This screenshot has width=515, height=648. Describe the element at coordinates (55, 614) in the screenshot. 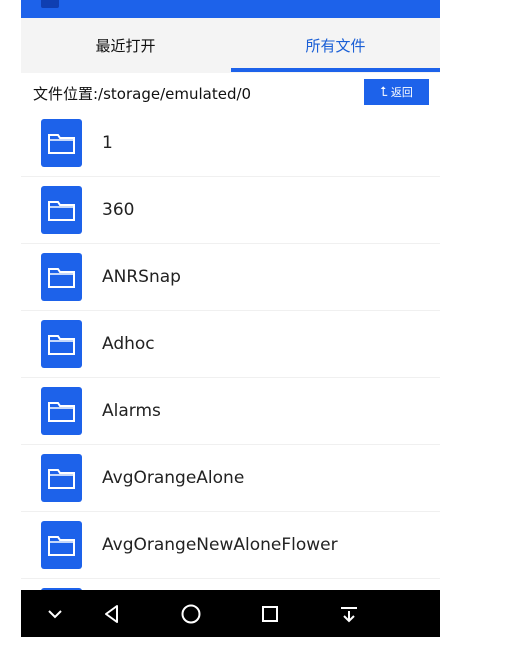

I see `chevron-down-icon` at that location.